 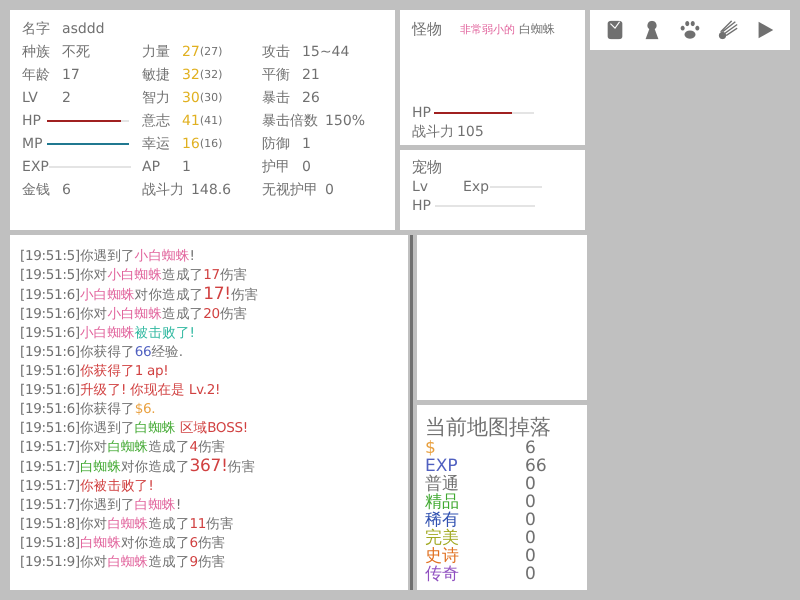 I want to click on base-value: (27), so click(x=211, y=51).